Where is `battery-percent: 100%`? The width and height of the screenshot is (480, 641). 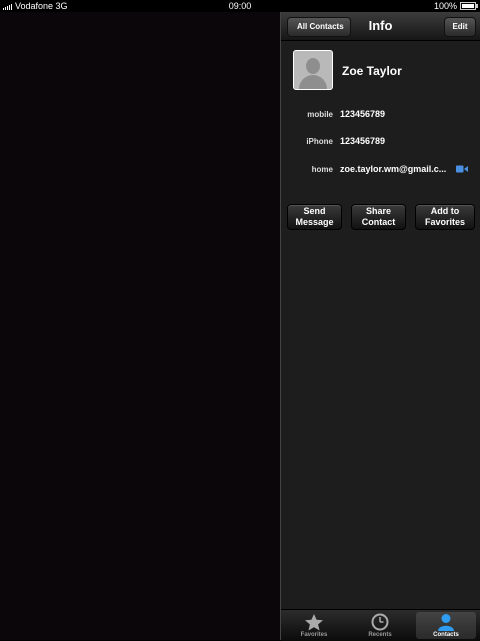
battery-percent: 100% is located at coordinates (445, 6).